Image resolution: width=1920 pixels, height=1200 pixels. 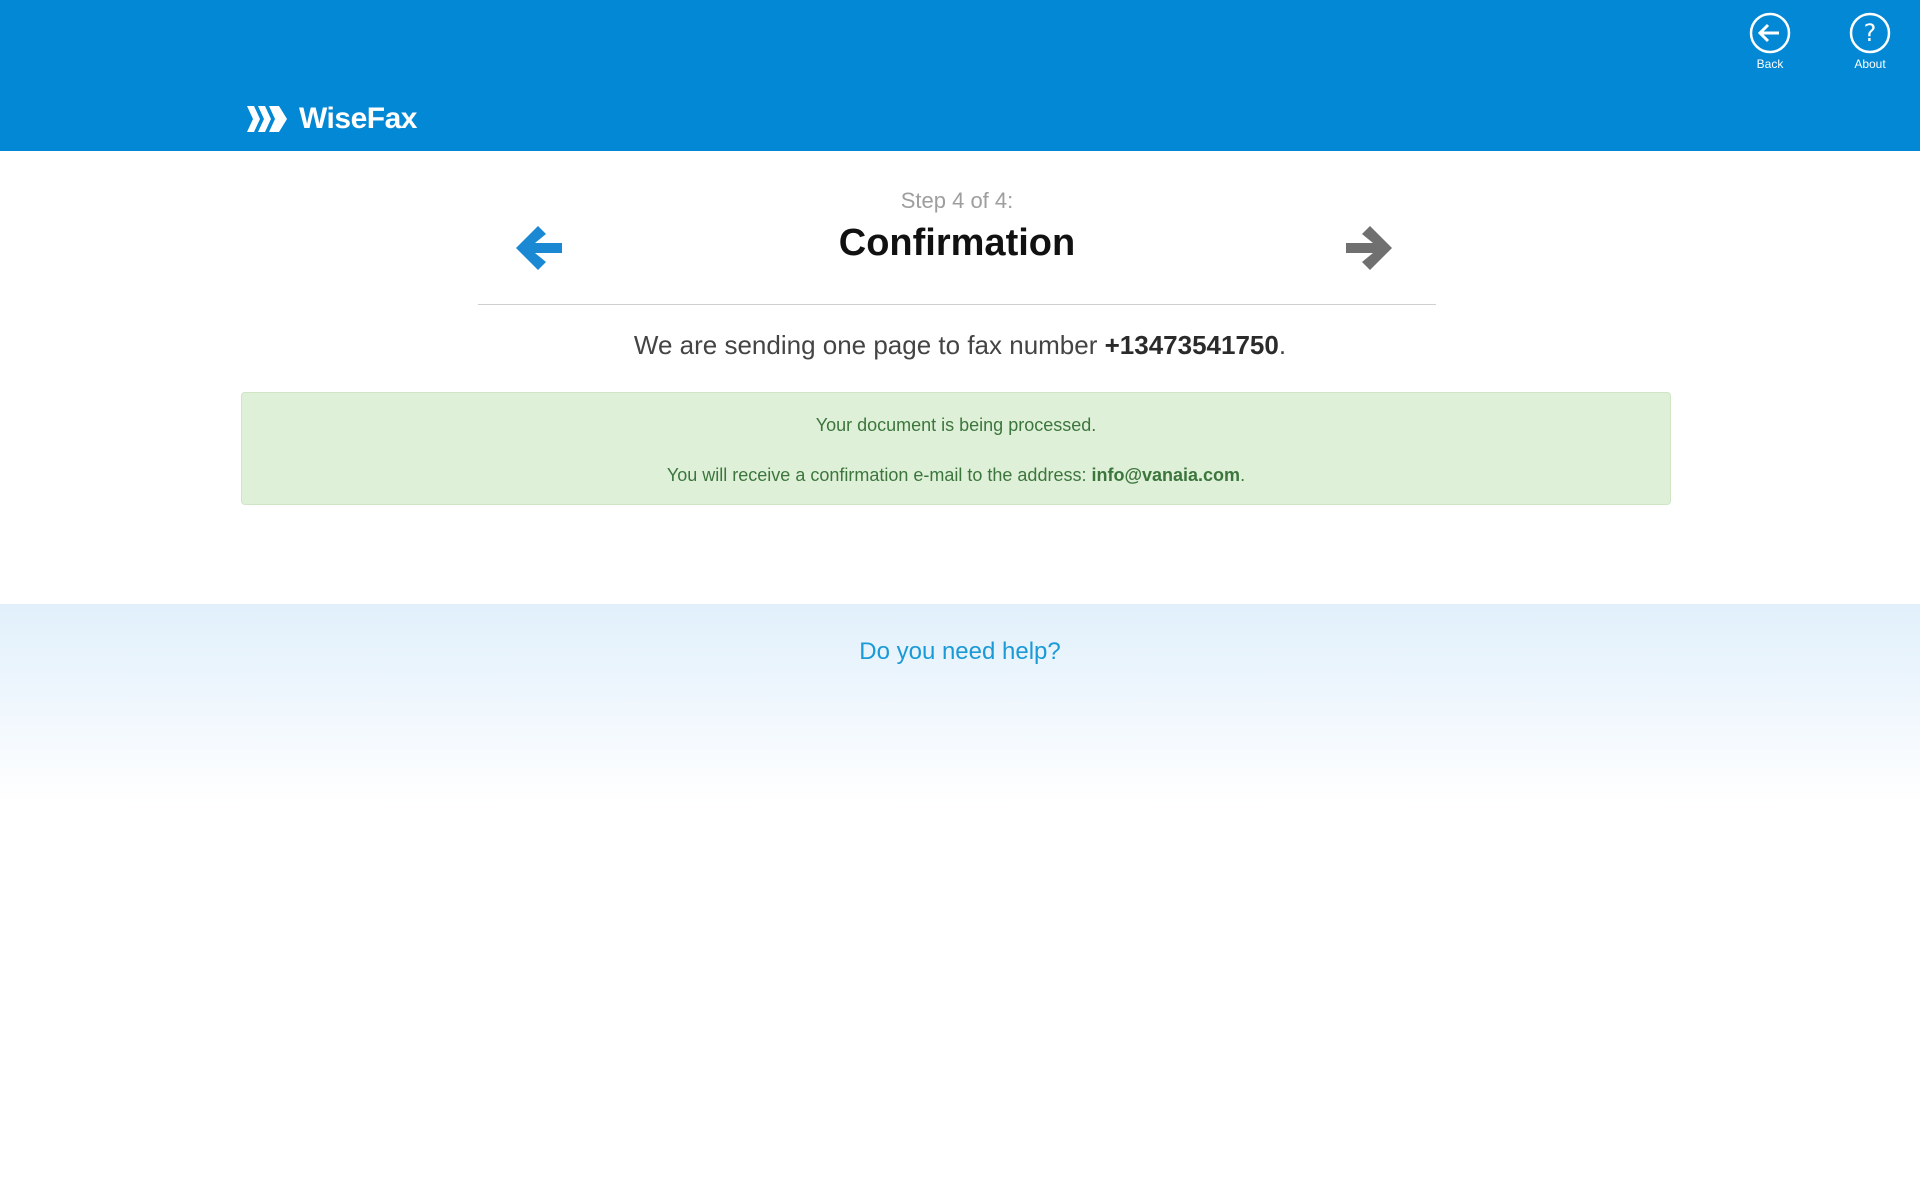 What do you see at coordinates (1870, 64) in the screenshot?
I see `about-button-label: About` at bounding box center [1870, 64].